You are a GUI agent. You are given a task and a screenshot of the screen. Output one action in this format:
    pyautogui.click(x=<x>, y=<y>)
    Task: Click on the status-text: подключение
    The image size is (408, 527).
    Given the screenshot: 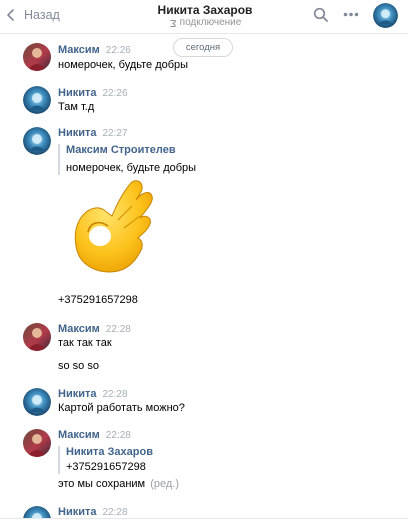 What is the action you would take?
    pyautogui.click(x=210, y=22)
    